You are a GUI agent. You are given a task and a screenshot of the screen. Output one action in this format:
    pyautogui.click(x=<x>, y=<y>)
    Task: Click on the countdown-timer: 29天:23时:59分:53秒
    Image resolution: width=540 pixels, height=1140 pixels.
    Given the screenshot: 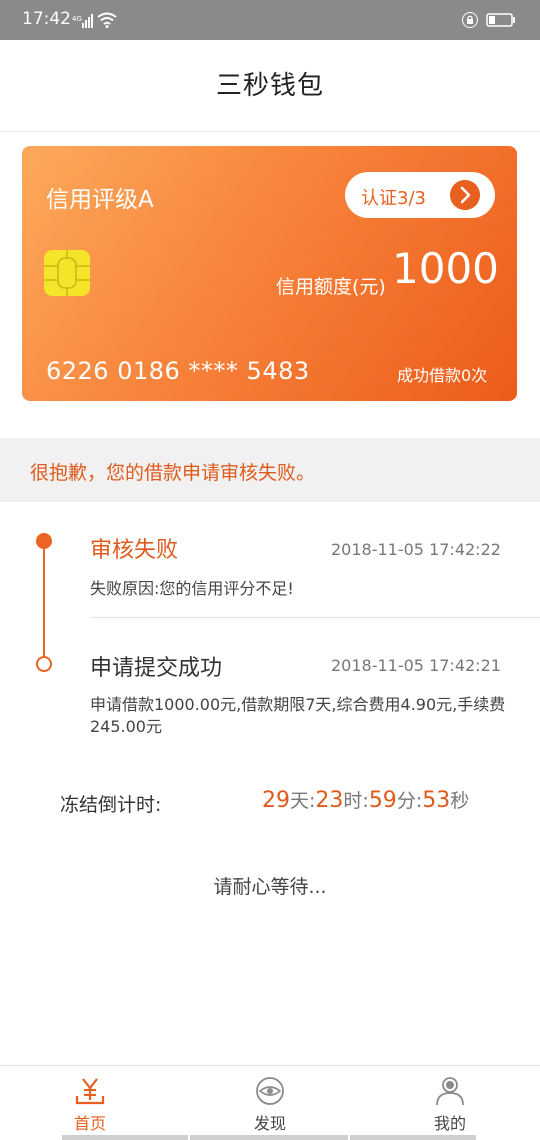 What is the action you would take?
    pyautogui.click(x=365, y=799)
    